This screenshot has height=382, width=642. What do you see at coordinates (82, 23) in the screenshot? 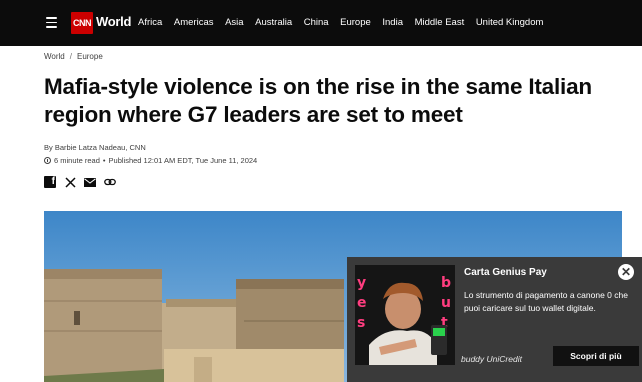
I see `cnn-logo: CNN` at bounding box center [82, 23].